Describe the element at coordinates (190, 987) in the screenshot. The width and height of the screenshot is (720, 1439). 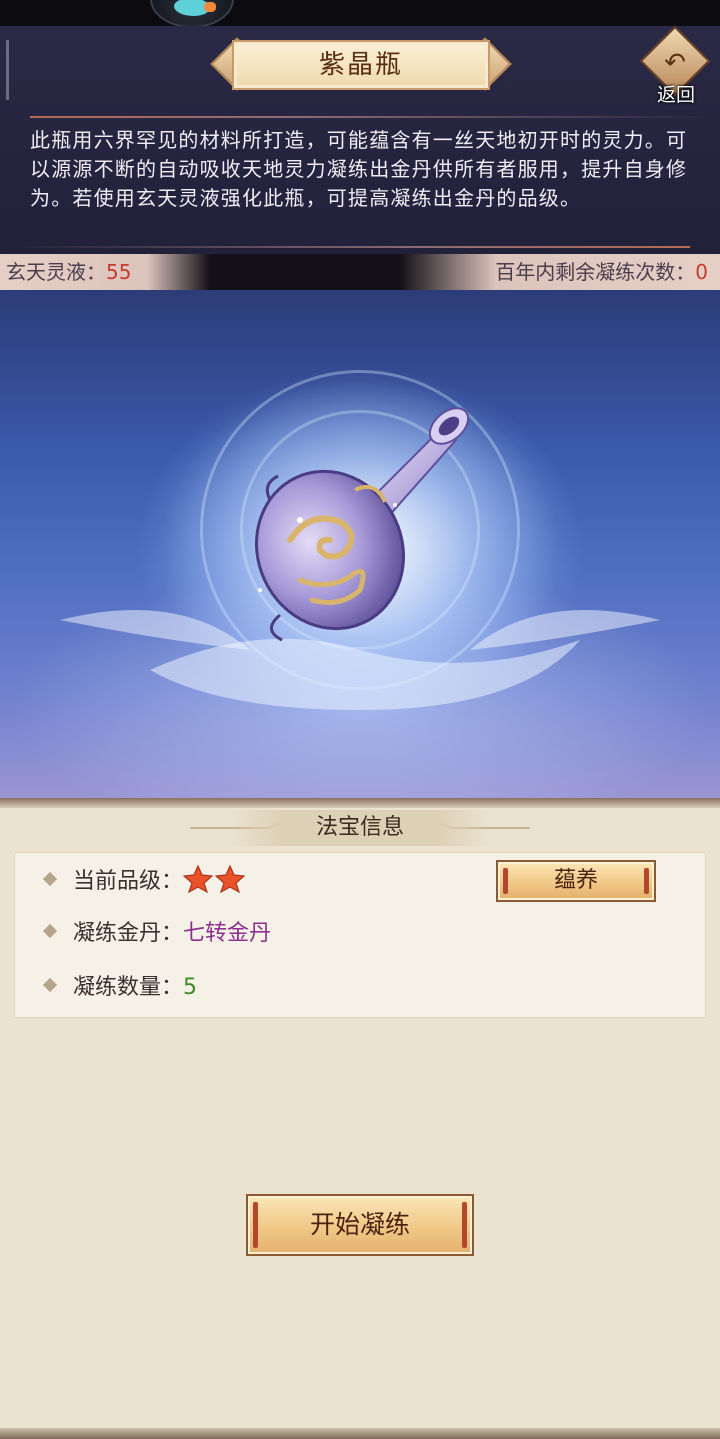
I see `count-value: 5` at that location.